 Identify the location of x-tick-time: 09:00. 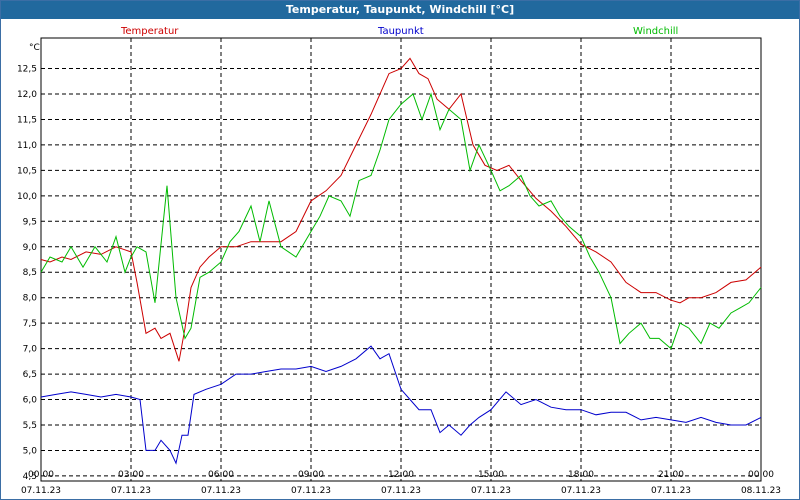
(311, 475).